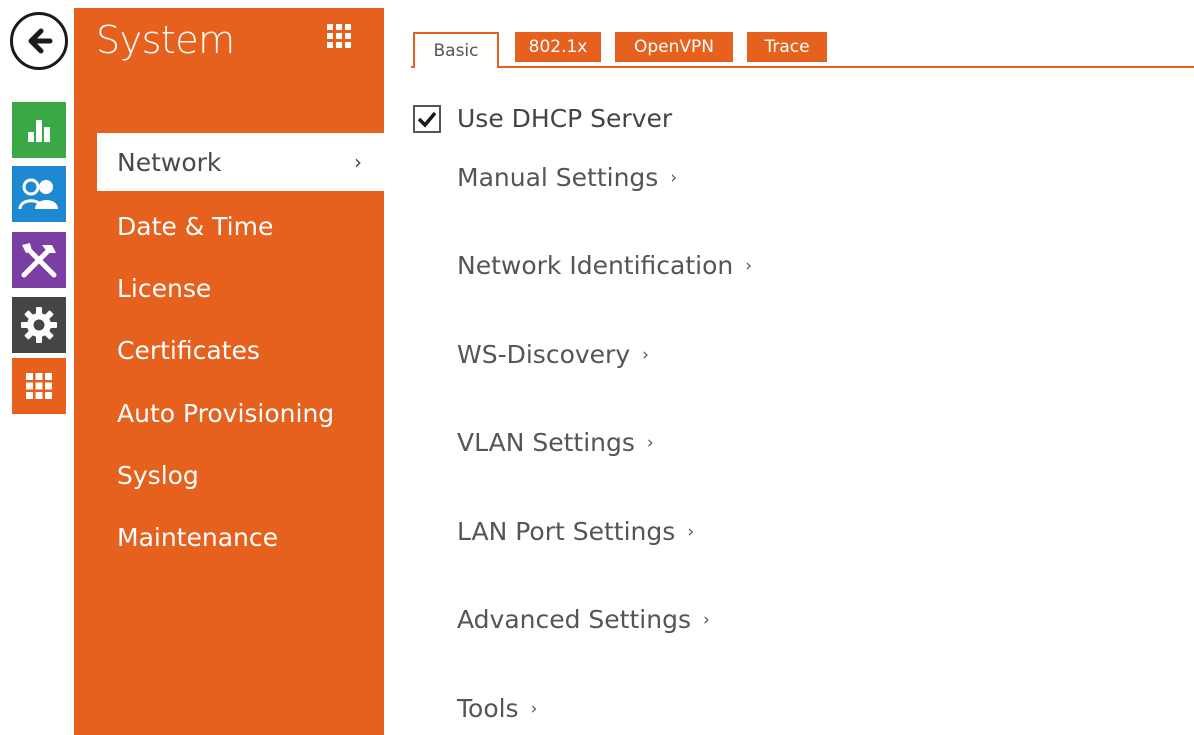 The image size is (1194, 735). Describe the element at coordinates (546, 442) in the screenshot. I see `link-label: VLAN Settings` at that location.